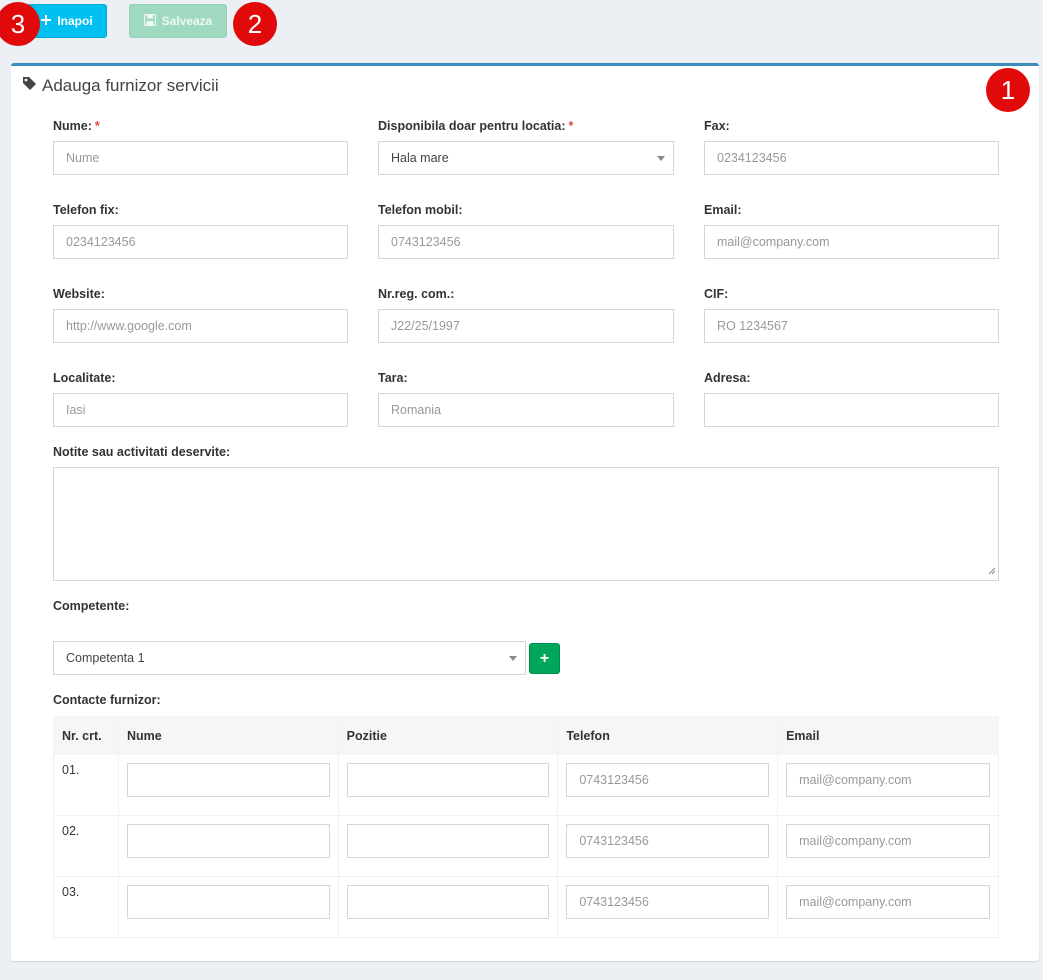 The width and height of the screenshot is (1043, 980). What do you see at coordinates (521, 30) in the screenshot?
I see `toolbar: Inapoi Salveaza 3 2` at bounding box center [521, 30].